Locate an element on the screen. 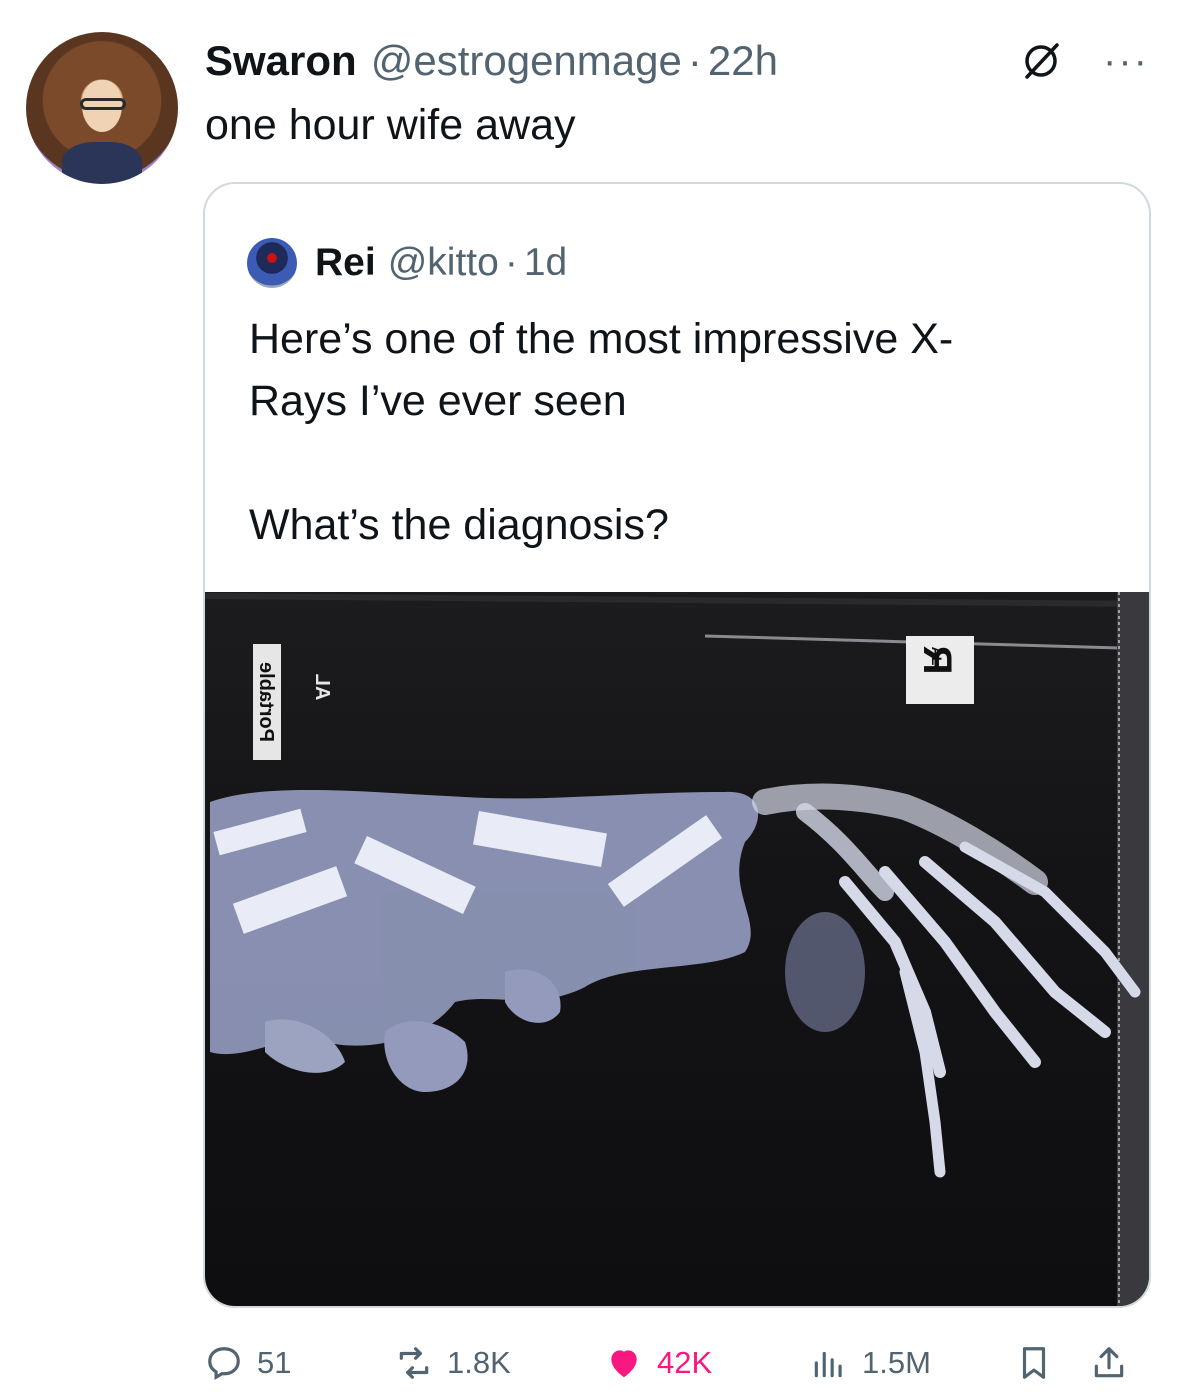 Image resolution: width=1179 pixels, height=1397 pixels. al-marker: AL is located at coordinates (322, 687).